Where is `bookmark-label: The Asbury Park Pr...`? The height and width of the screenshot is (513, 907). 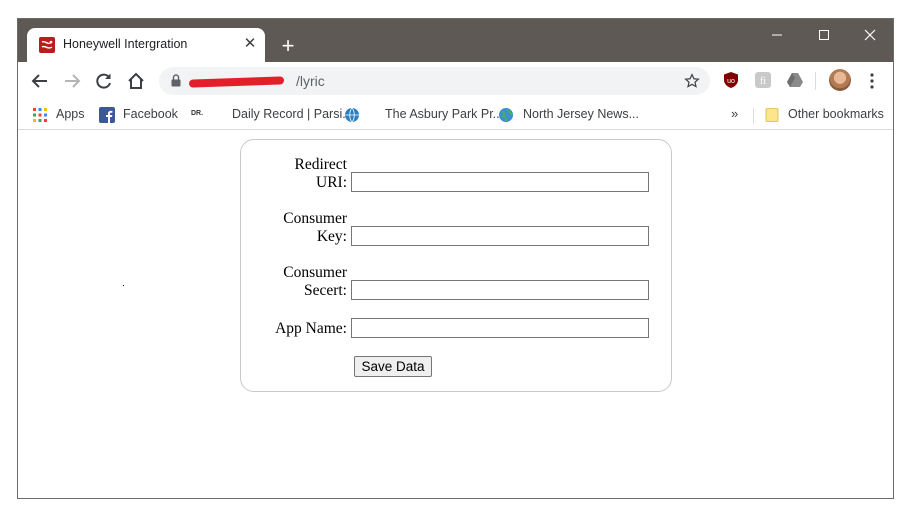
bookmark-label: The Asbury Park Pr... is located at coordinates (444, 114).